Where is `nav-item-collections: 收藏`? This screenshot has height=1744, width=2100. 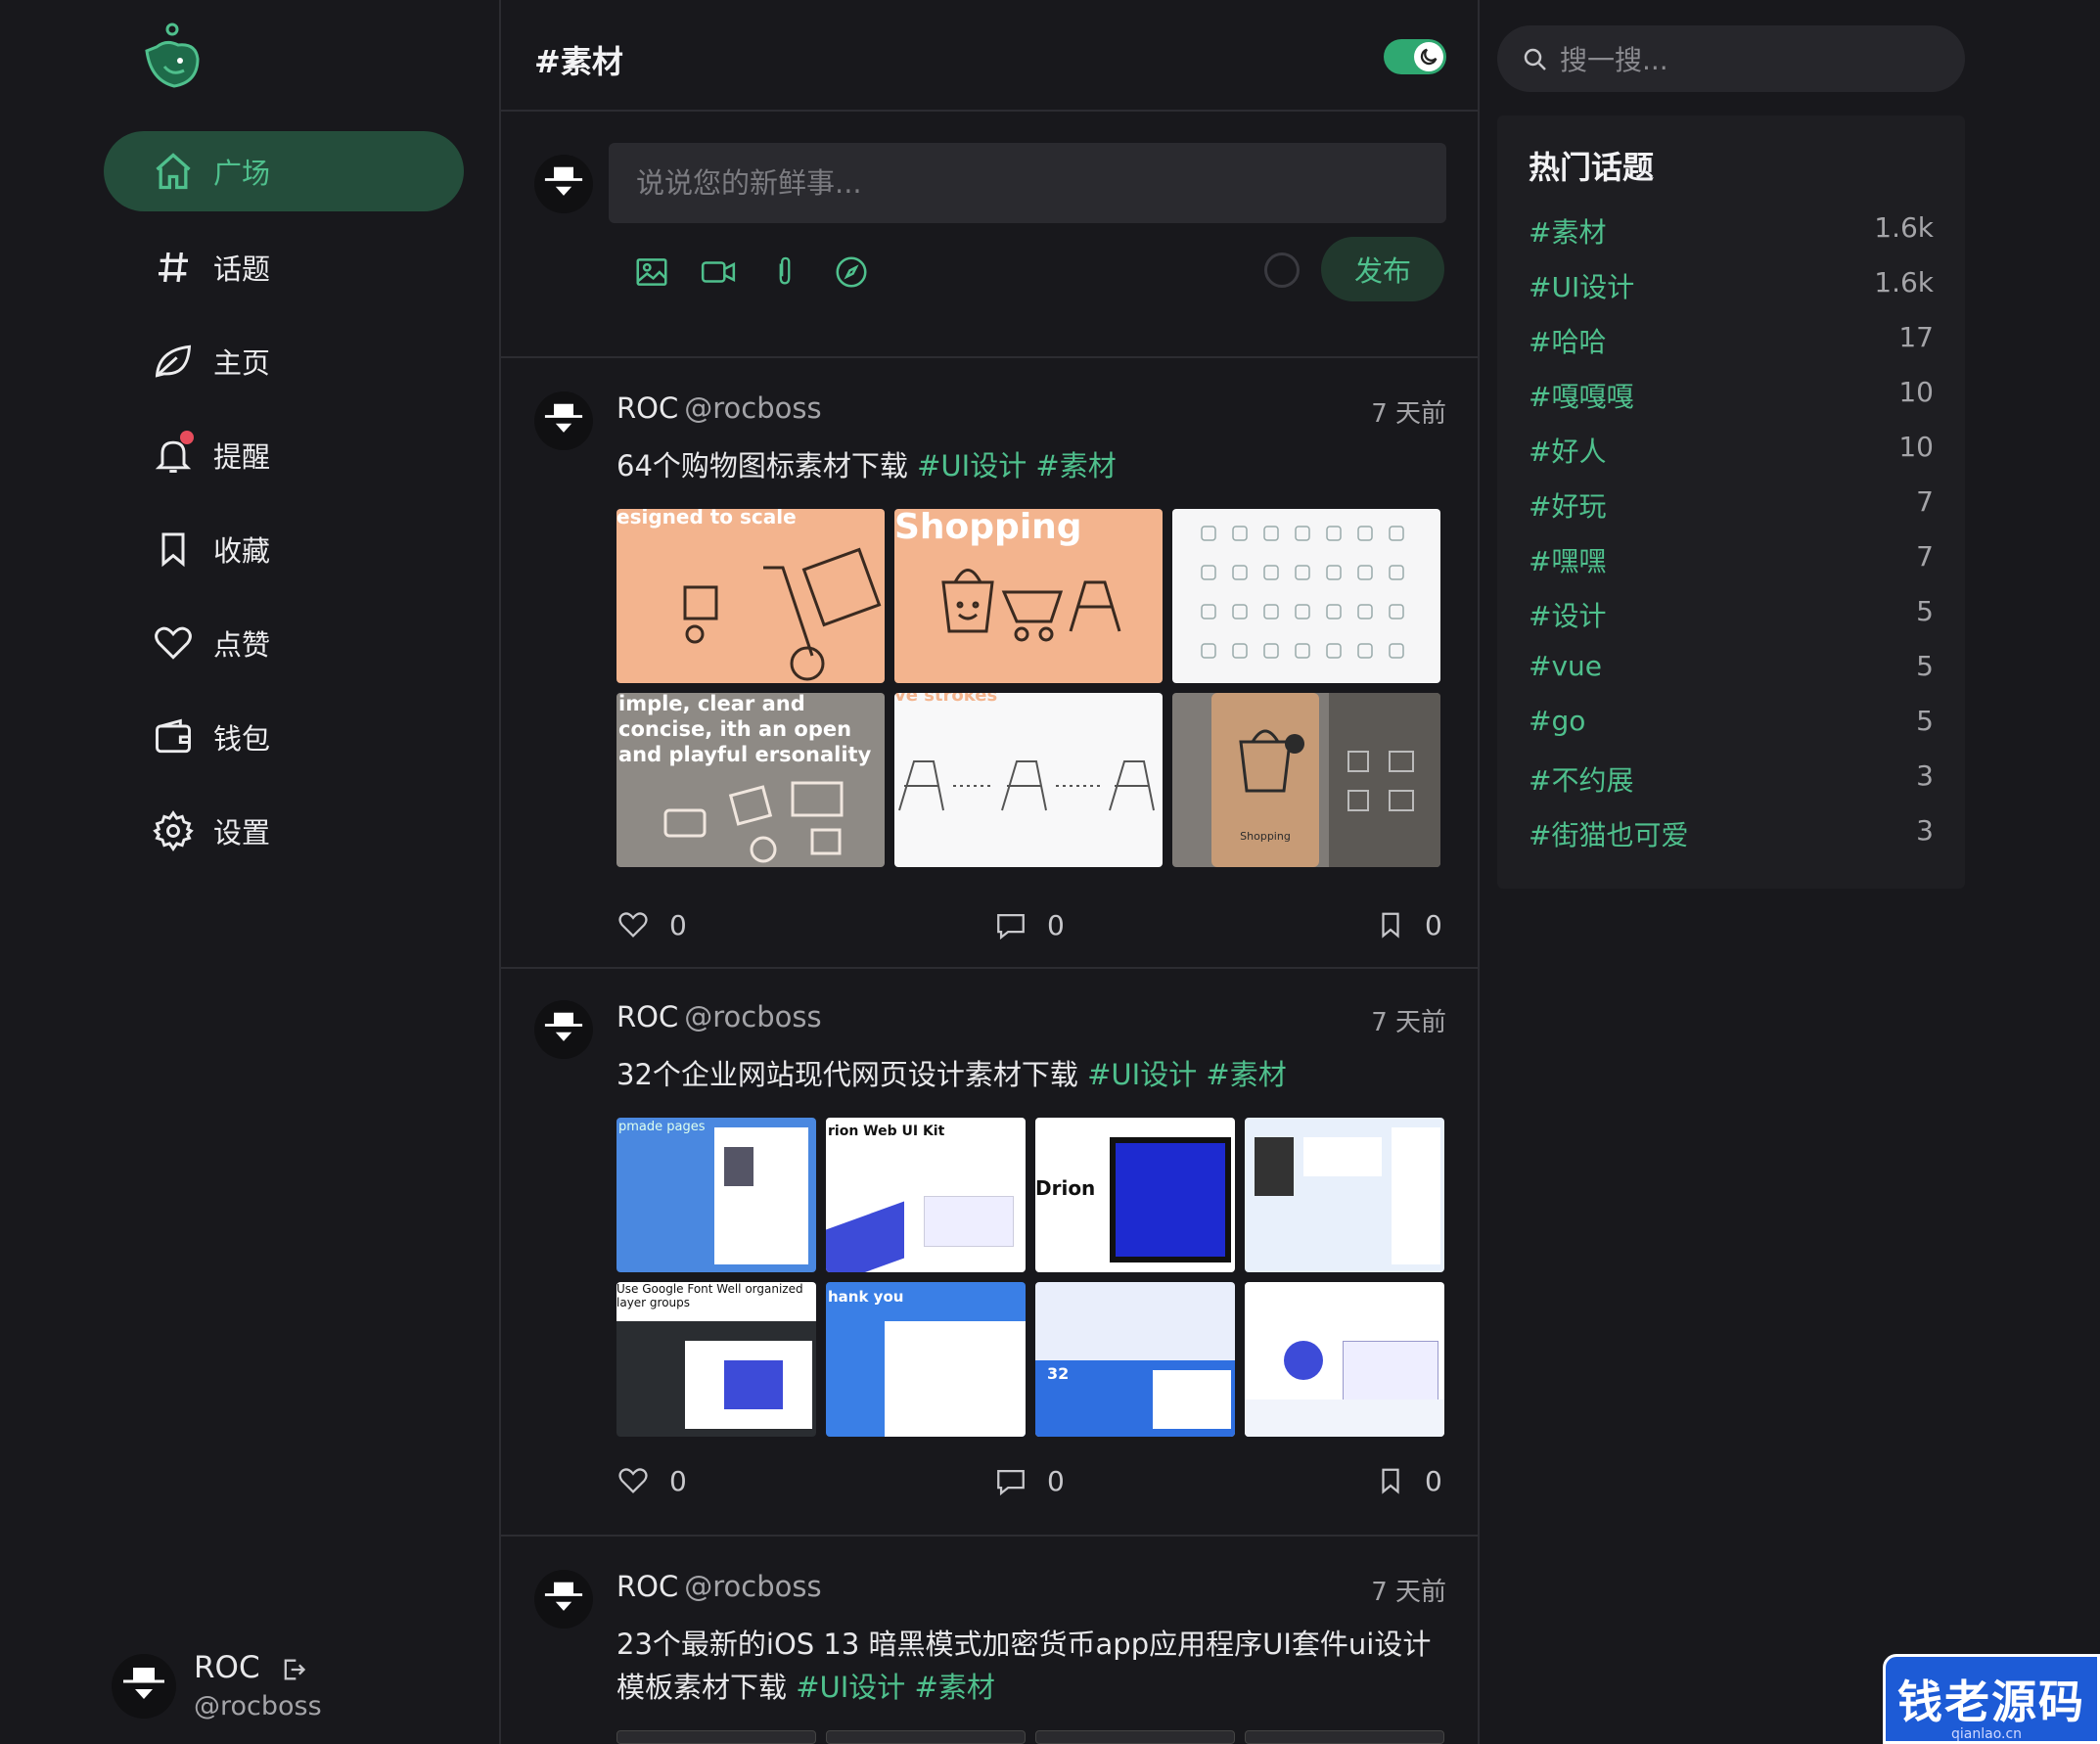
nav-item-collections: 收藏 is located at coordinates (284, 549).